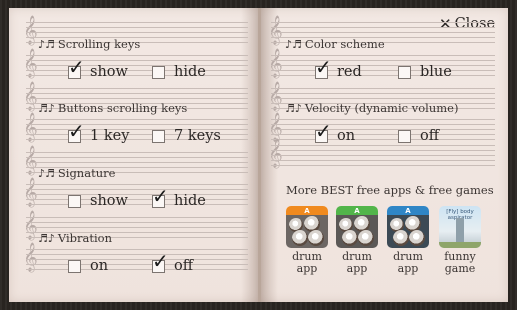 The height and width of the screenshot is (310, 517). I want to click on section-title-vibration: ♬♪ Vibration, so click(75, 238).